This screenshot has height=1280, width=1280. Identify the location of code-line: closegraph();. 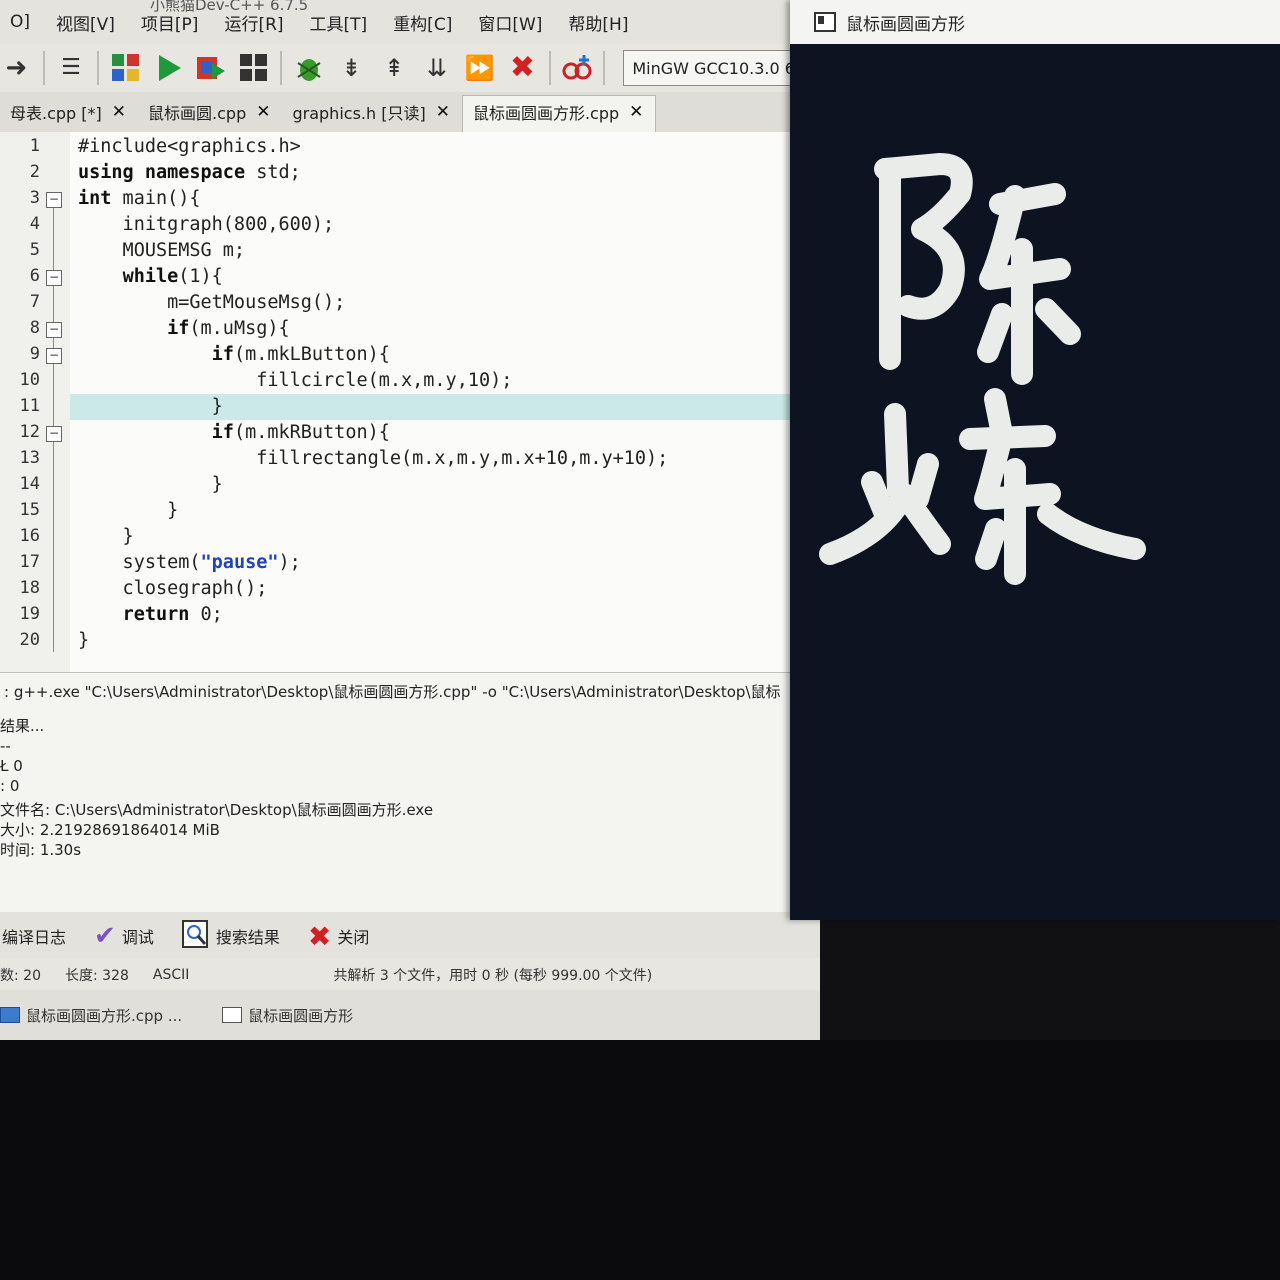
(173, 588).